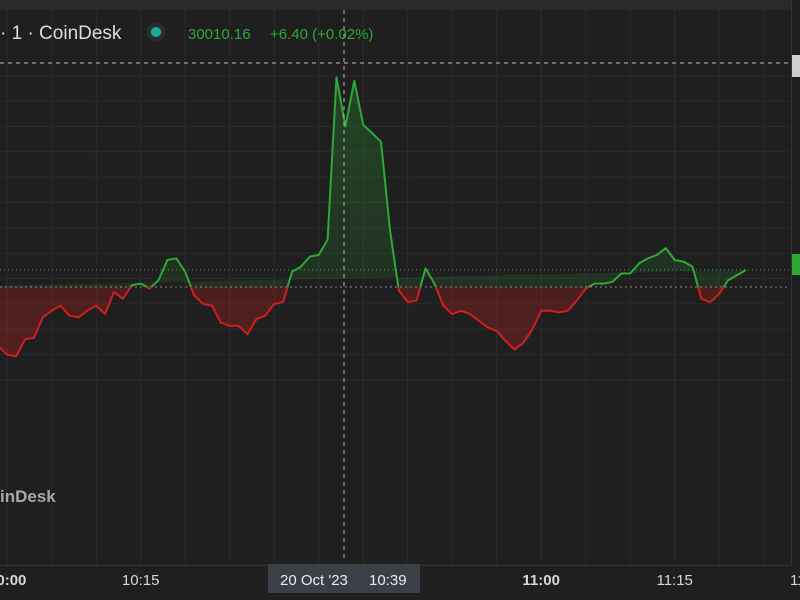  I want to click on crosshair-date-text: 20 Oct '23, so click(314, 580).